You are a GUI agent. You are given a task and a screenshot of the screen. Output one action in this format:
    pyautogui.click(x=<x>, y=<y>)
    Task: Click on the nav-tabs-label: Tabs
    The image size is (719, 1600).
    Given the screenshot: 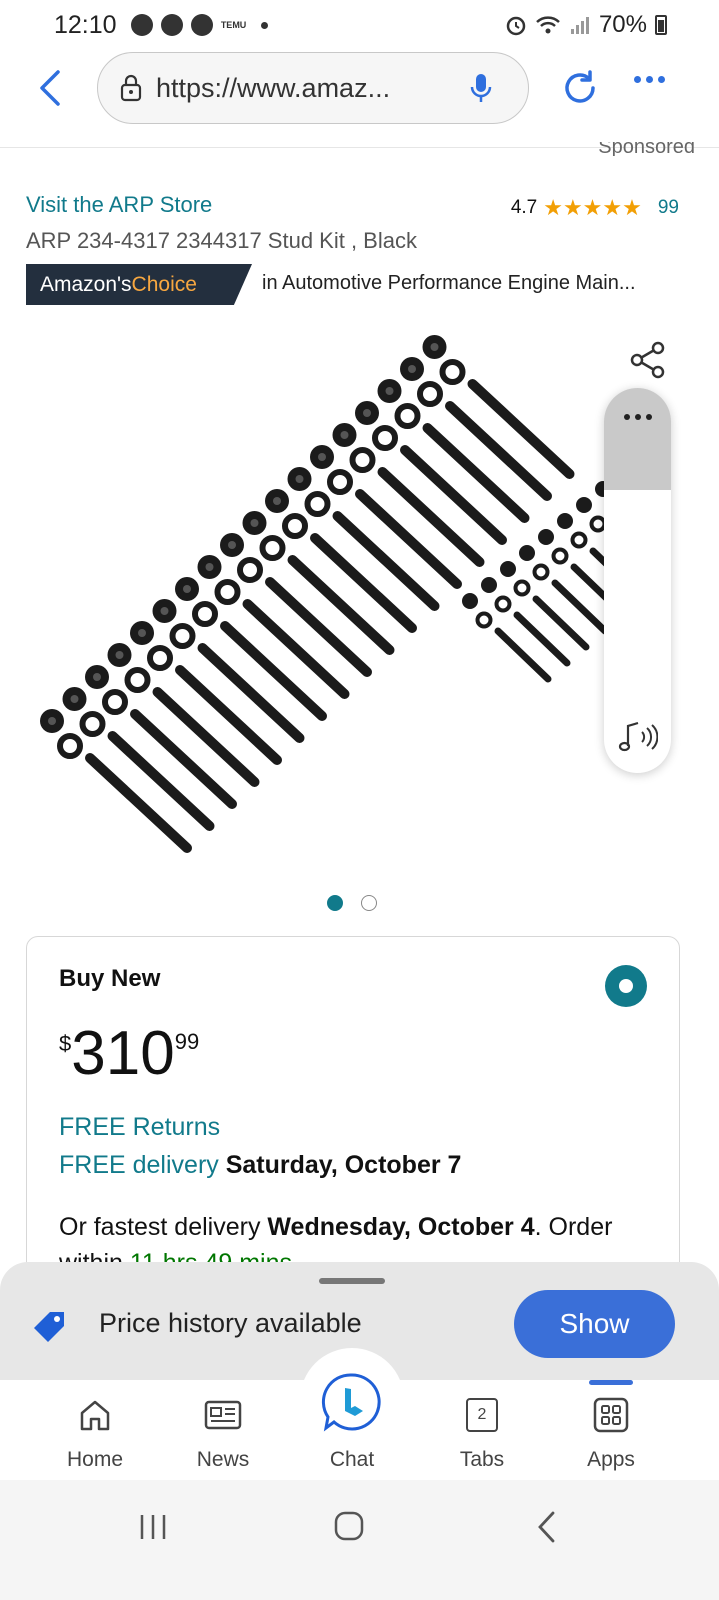 What is the action you would take?
    pyautogui.click(x=482, y=1459)
    